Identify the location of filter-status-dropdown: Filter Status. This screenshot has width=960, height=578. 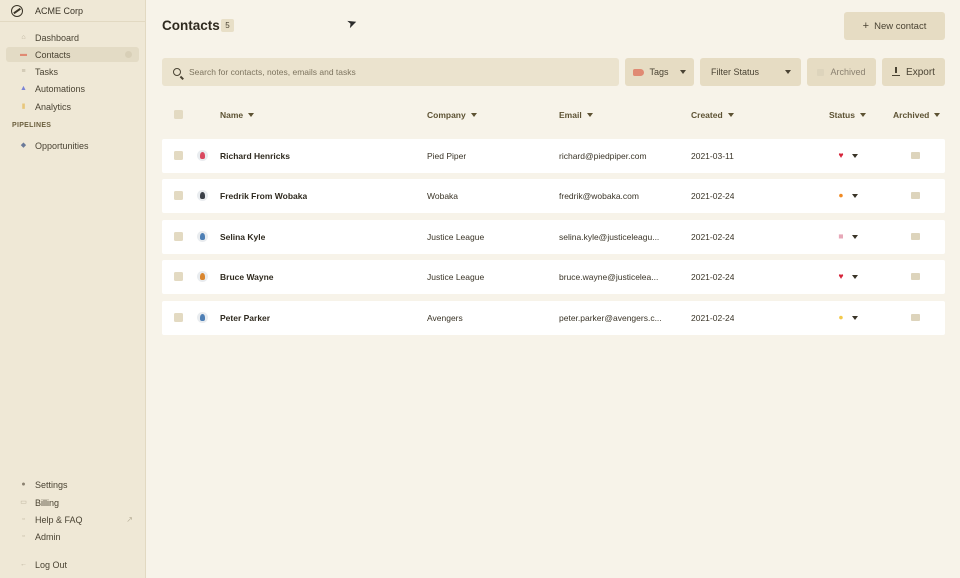
(750, 72).